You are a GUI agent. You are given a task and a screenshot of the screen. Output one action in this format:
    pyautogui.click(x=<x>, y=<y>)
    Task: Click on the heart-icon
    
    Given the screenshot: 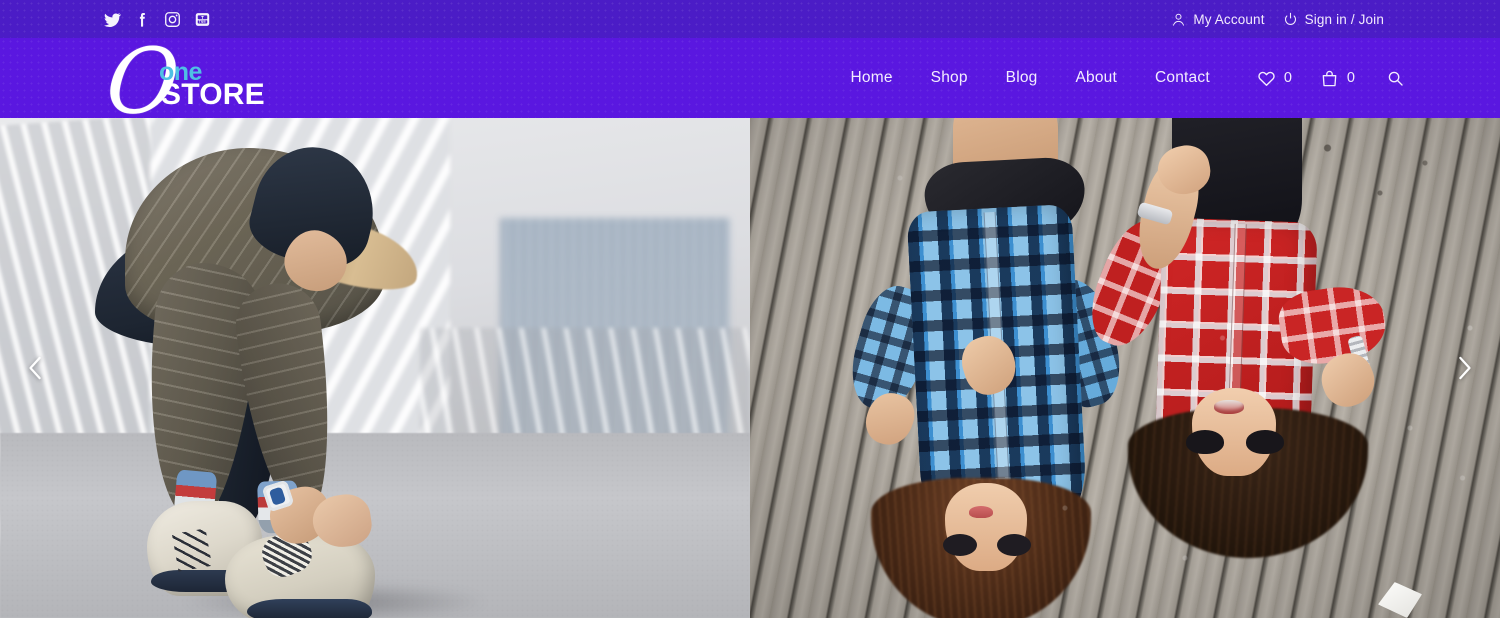 What is the action you would take?
    pyautogui.click(x=1266, y=78)
    